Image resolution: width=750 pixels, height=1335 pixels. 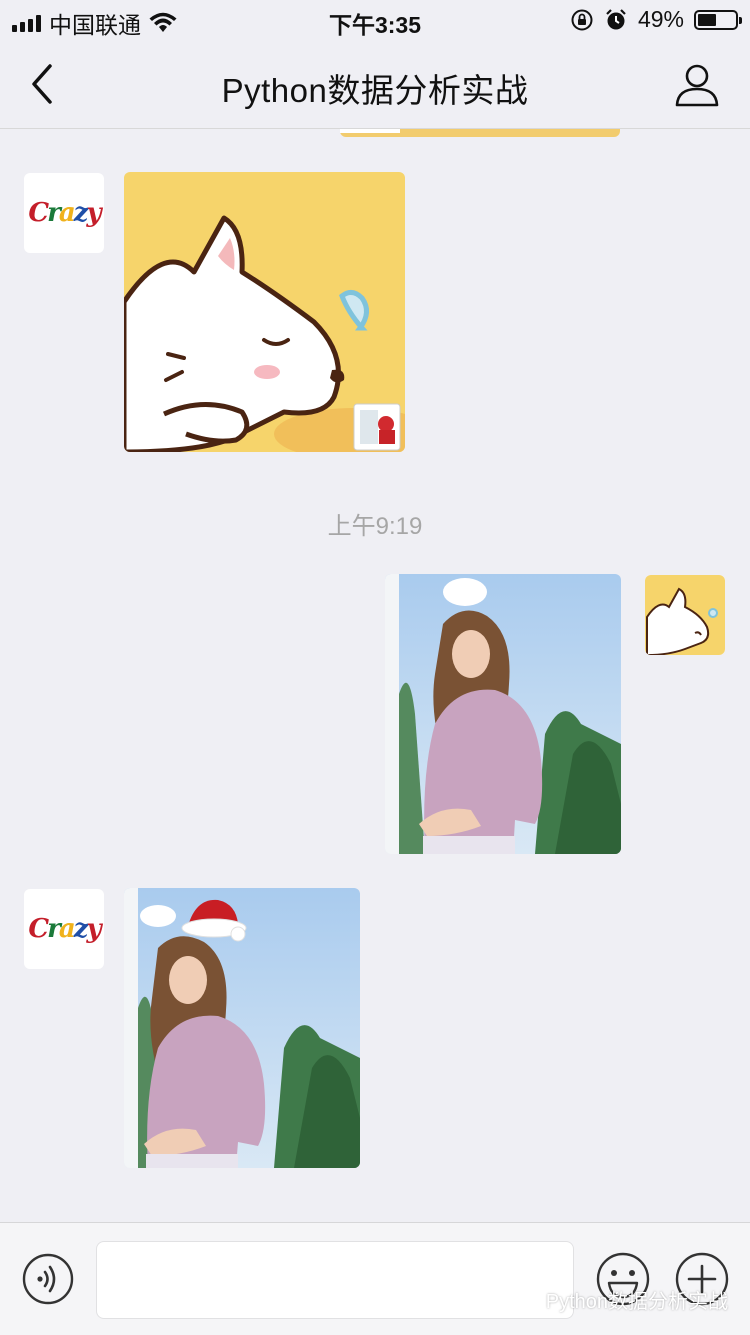 I want to click on santa-hat-photo-image, so click(x=242, y=1028).